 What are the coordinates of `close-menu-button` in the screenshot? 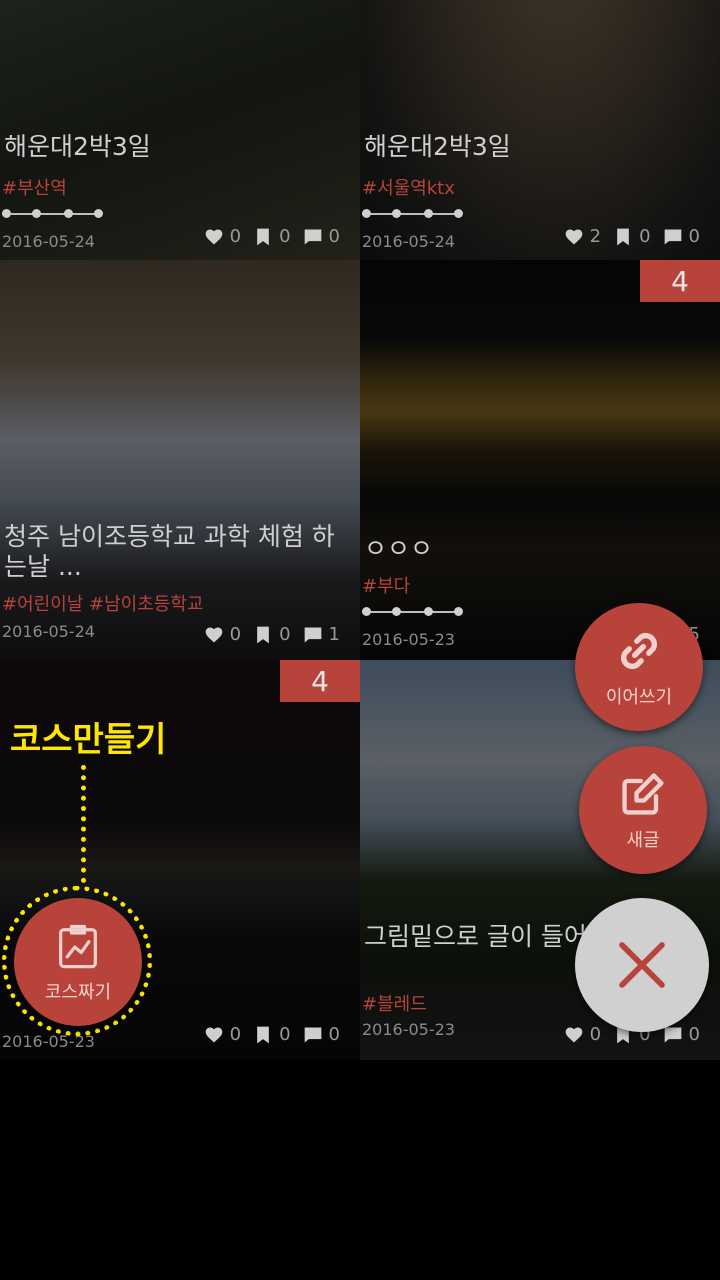 It's located at (642, 965).